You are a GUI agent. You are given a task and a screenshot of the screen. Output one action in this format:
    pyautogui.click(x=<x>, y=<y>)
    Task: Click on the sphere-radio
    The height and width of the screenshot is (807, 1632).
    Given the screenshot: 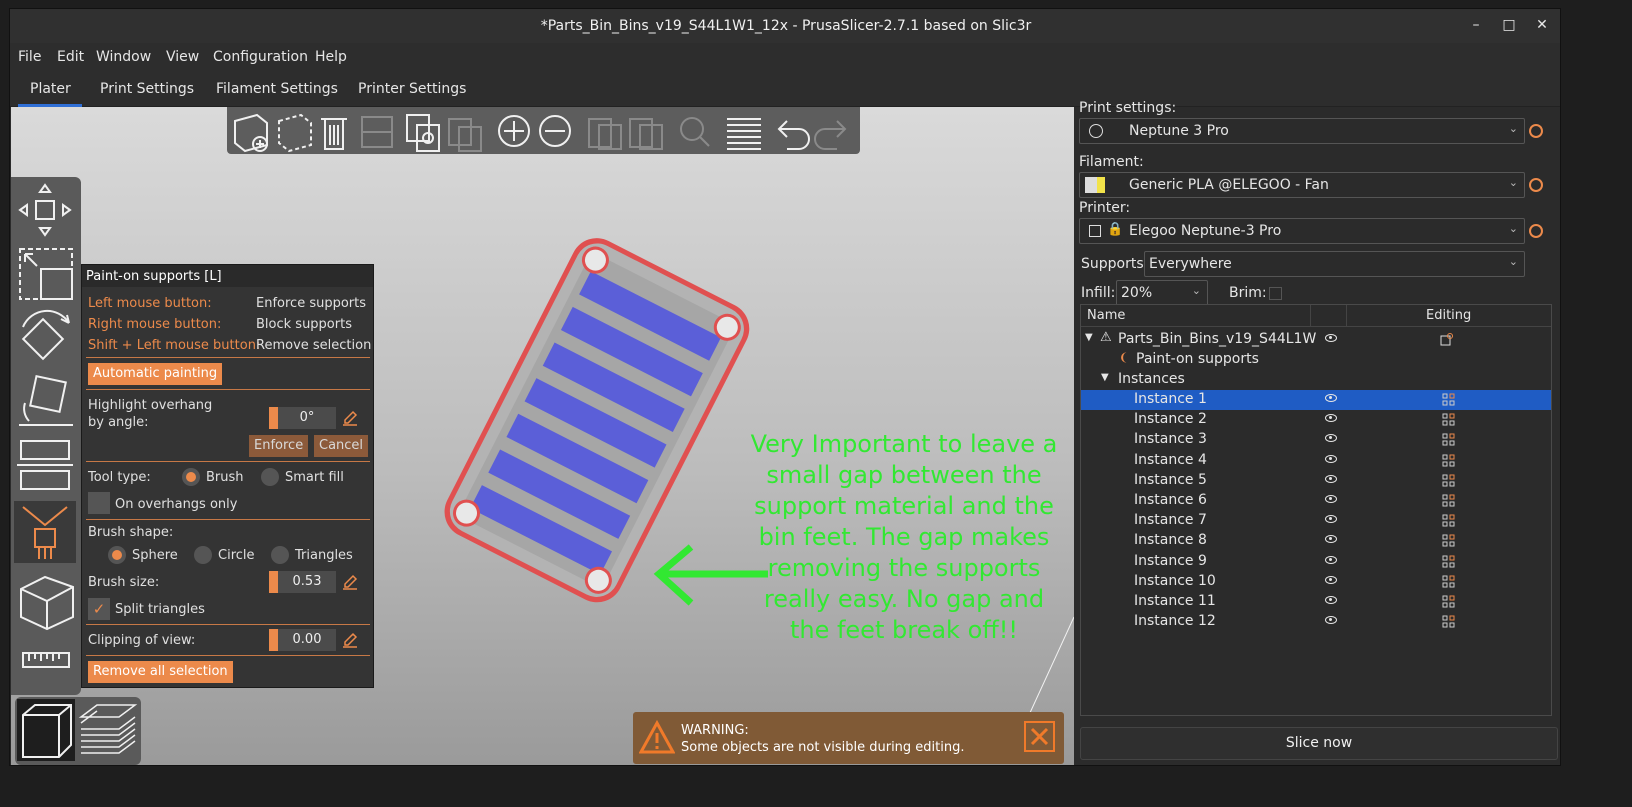 What is the action you would take?
    pyautogui.click(x=117, y=555)
    